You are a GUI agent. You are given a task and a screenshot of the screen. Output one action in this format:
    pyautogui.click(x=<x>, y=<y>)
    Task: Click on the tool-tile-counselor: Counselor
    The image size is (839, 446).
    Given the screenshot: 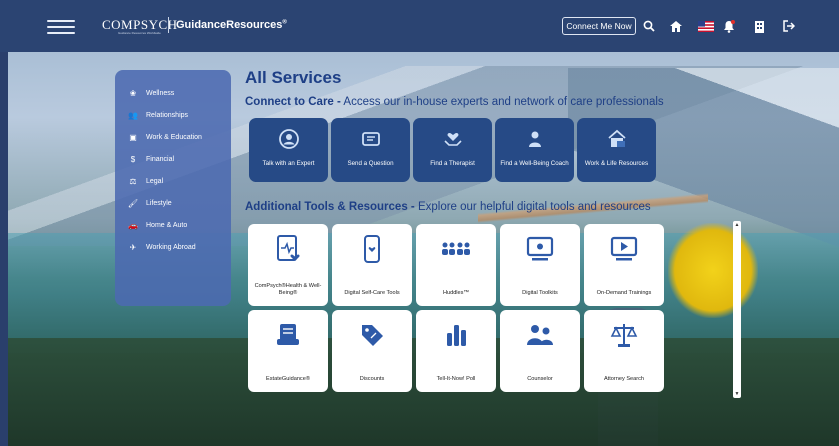 What is the action you would take?
    pyautogui.click(x=540, y=351)
    